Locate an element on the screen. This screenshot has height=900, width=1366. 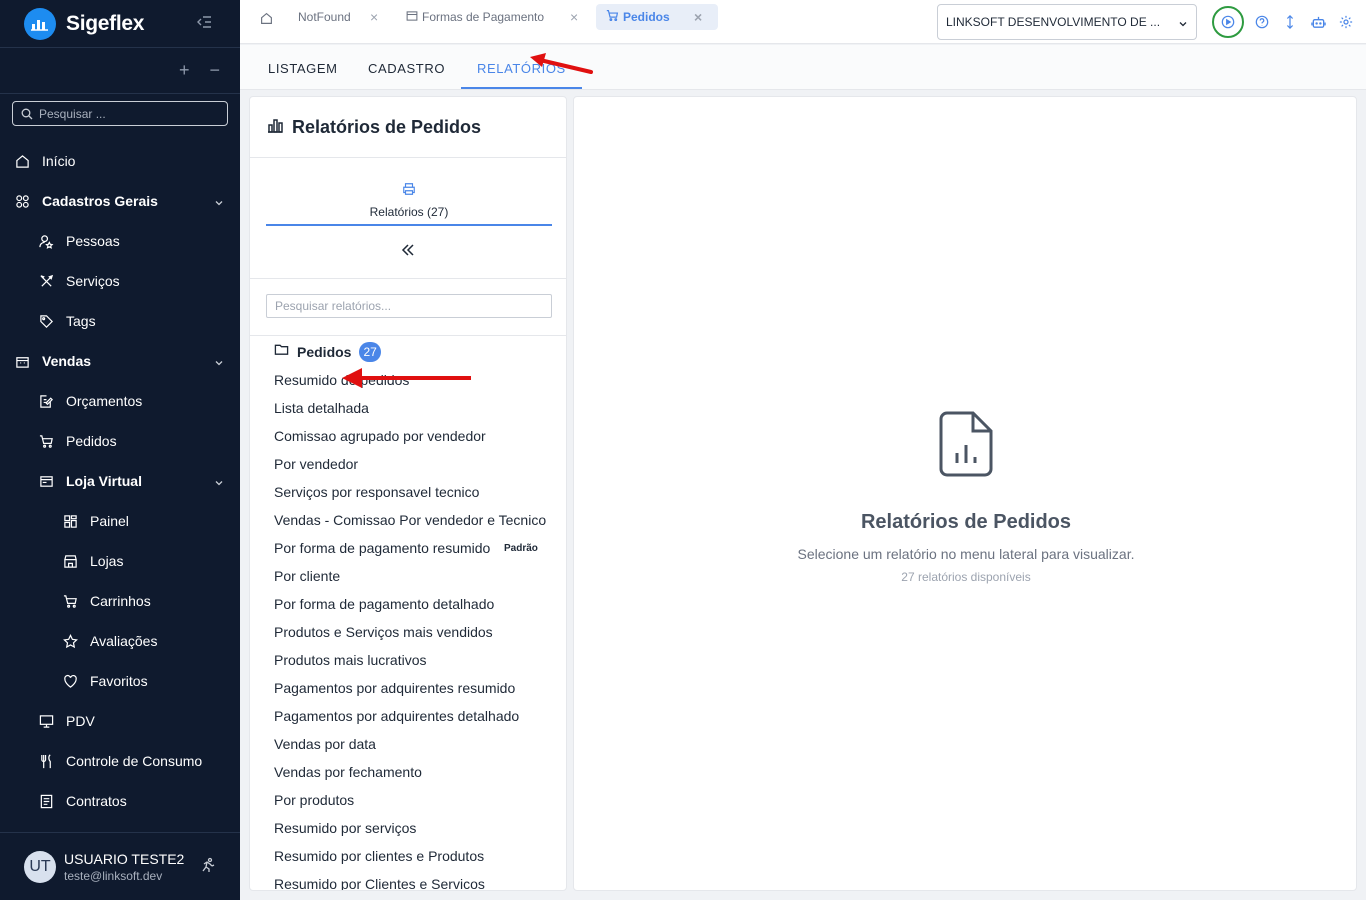
report-item: Lista detalhada is located at coordinates (408, 408).